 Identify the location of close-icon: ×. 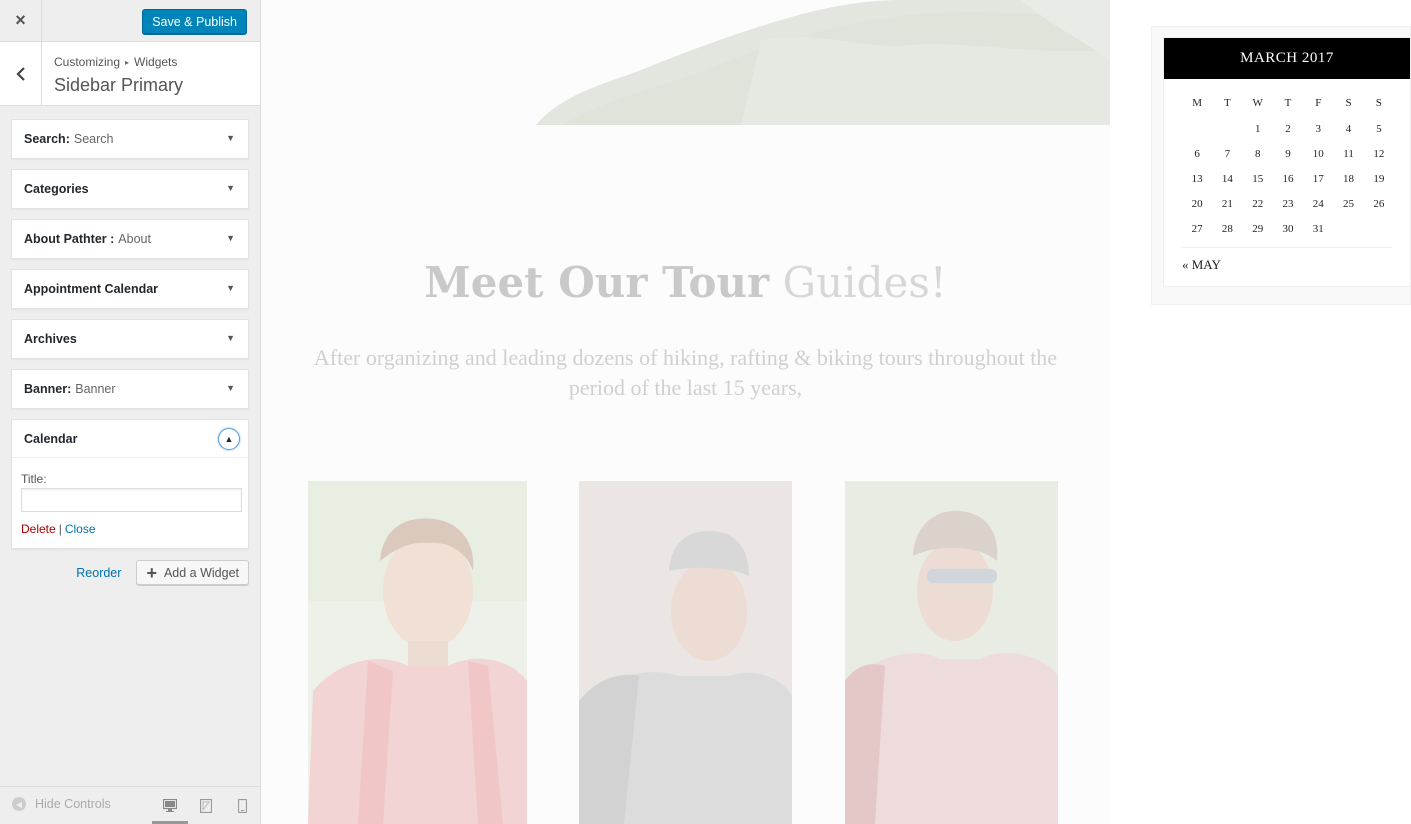
(20, 20).